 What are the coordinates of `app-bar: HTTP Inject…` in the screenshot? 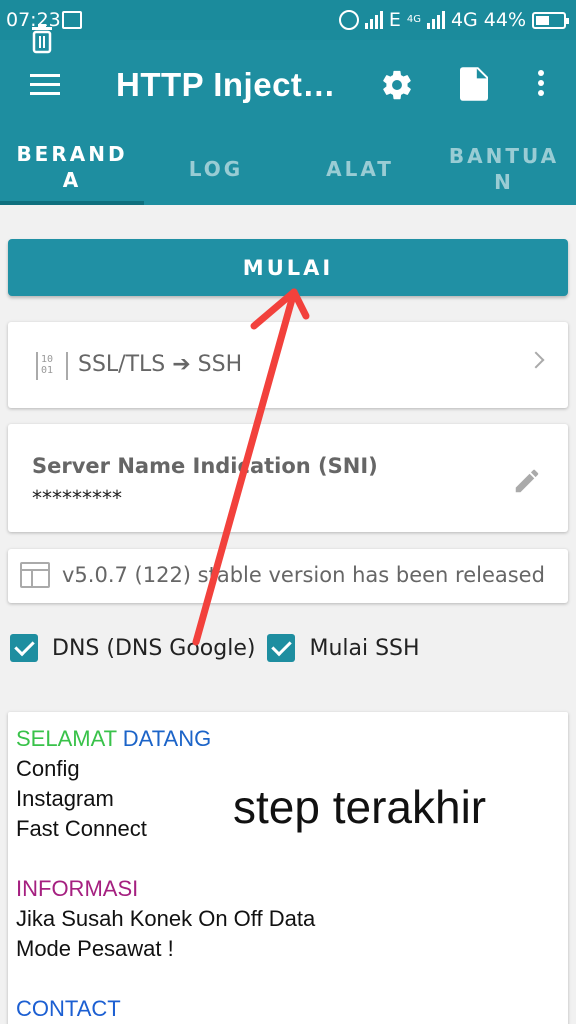 It's located at (288, 78).